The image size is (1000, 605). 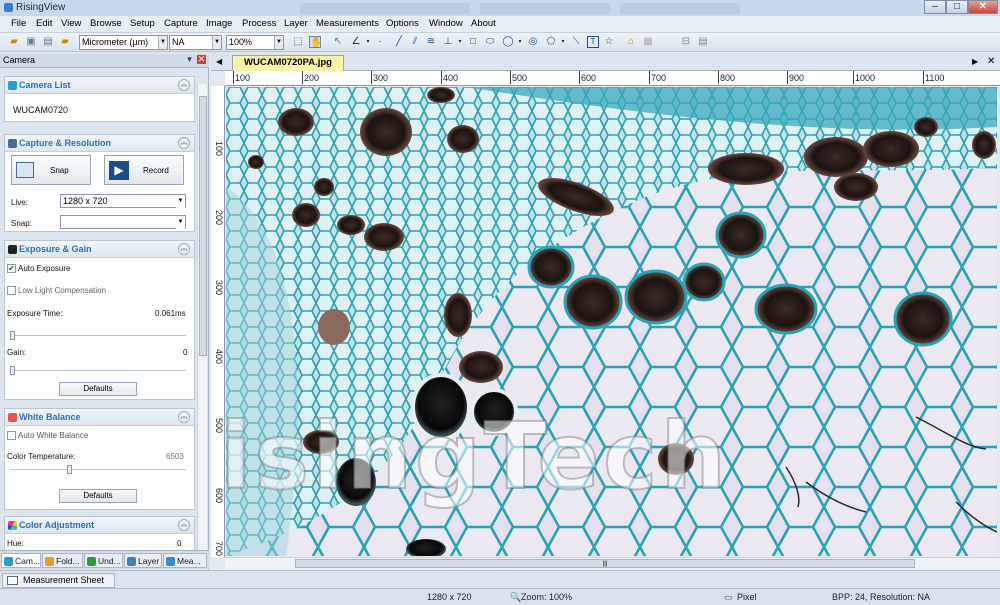 What do you see at coordinates (181, 23) in the screenshot?
I see `menu-capture: Capture` at bounding box center [181, 23].